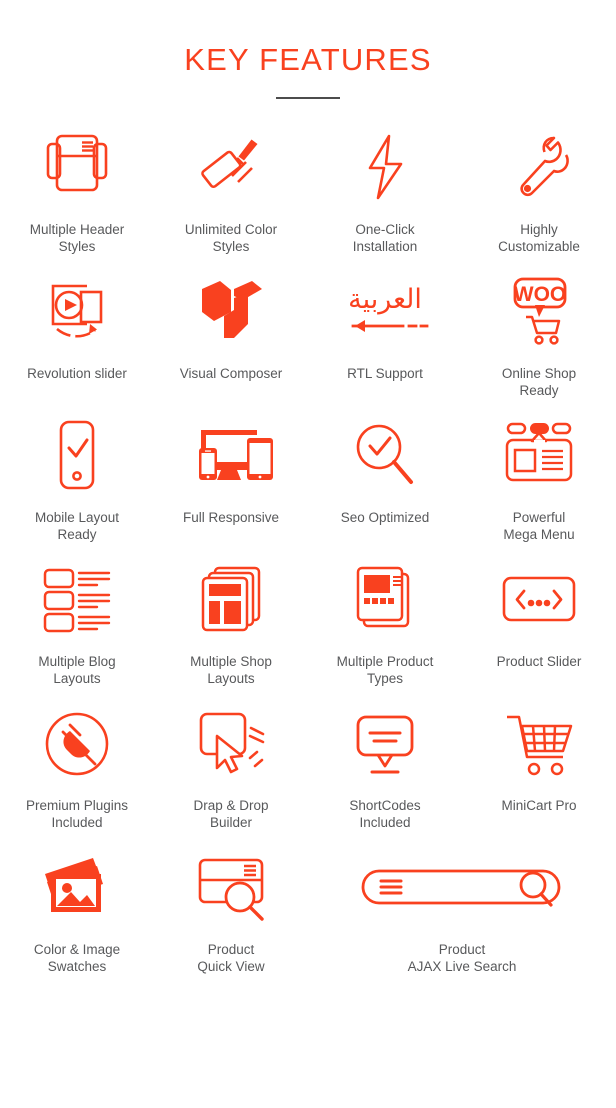  I want to click on feature-item-product-quick-view: Product Quick View, so click(231, 910).